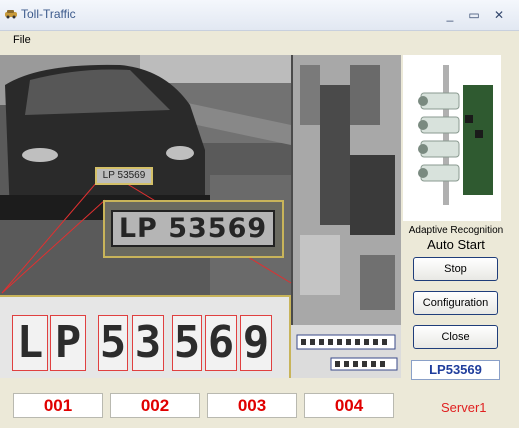 The image size is (519, 428). Describe the element at coordinates (455, 337) in the screenshot. I see `close-button: Close` at that location.